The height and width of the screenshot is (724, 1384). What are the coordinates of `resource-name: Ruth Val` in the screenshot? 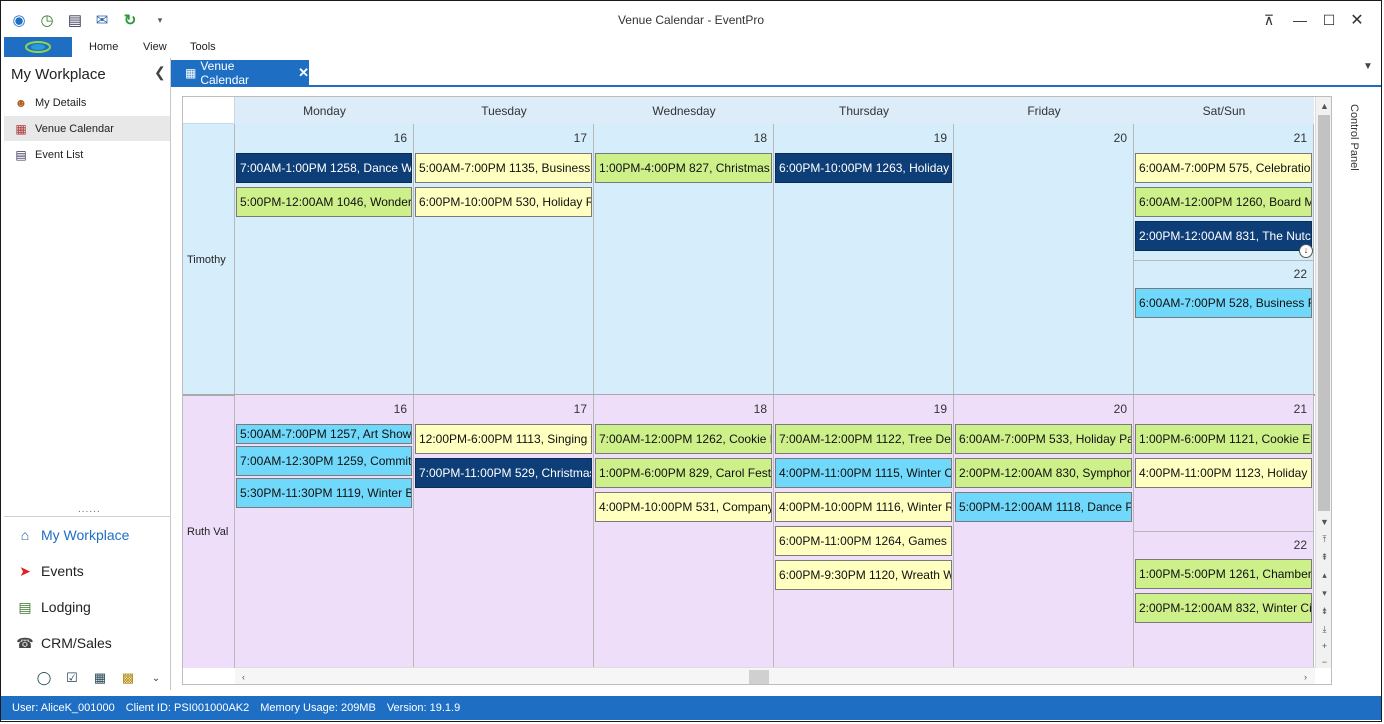 It's located at (209, 531).